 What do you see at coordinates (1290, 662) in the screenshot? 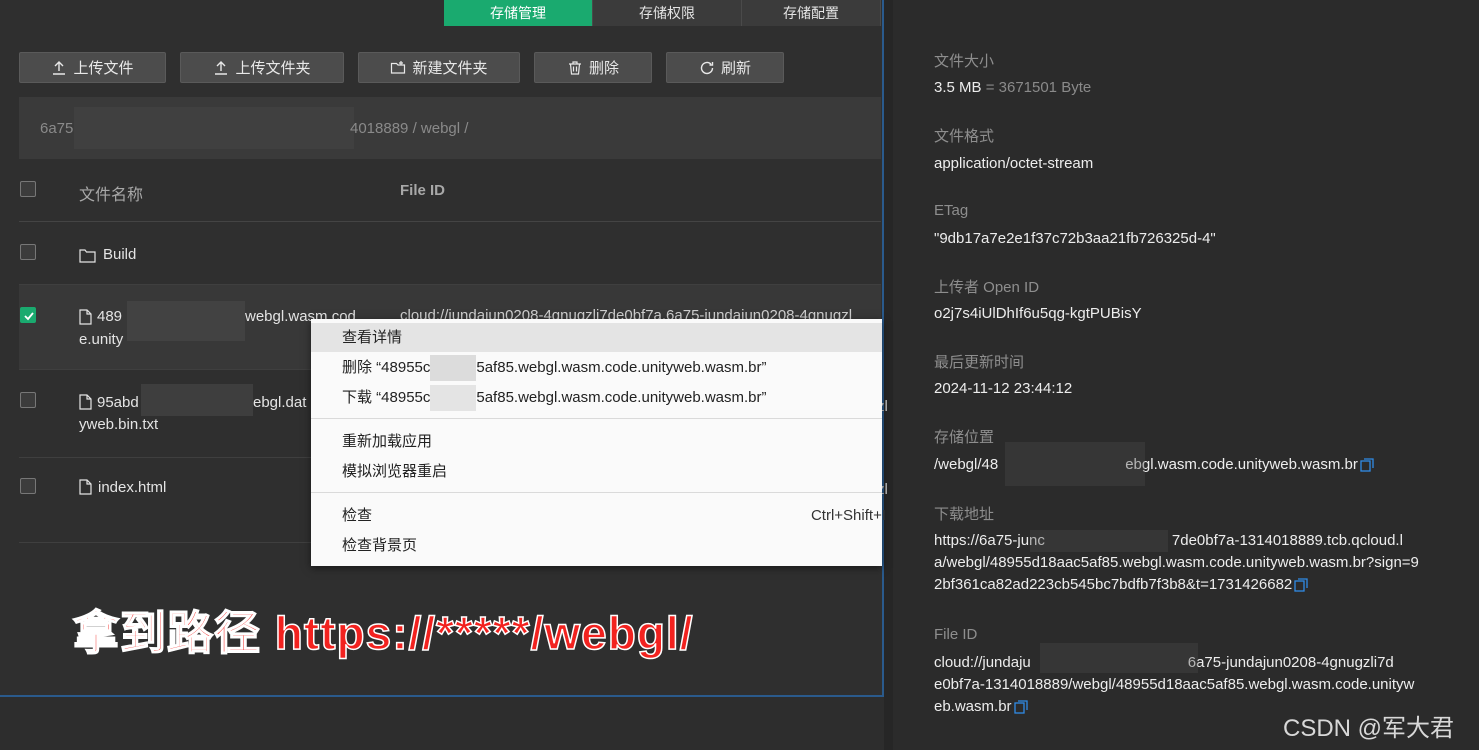
I see `file-id-suffix: 6a75-jundajun0208-4gnugzli7d` at bounding box center [1290, 662].